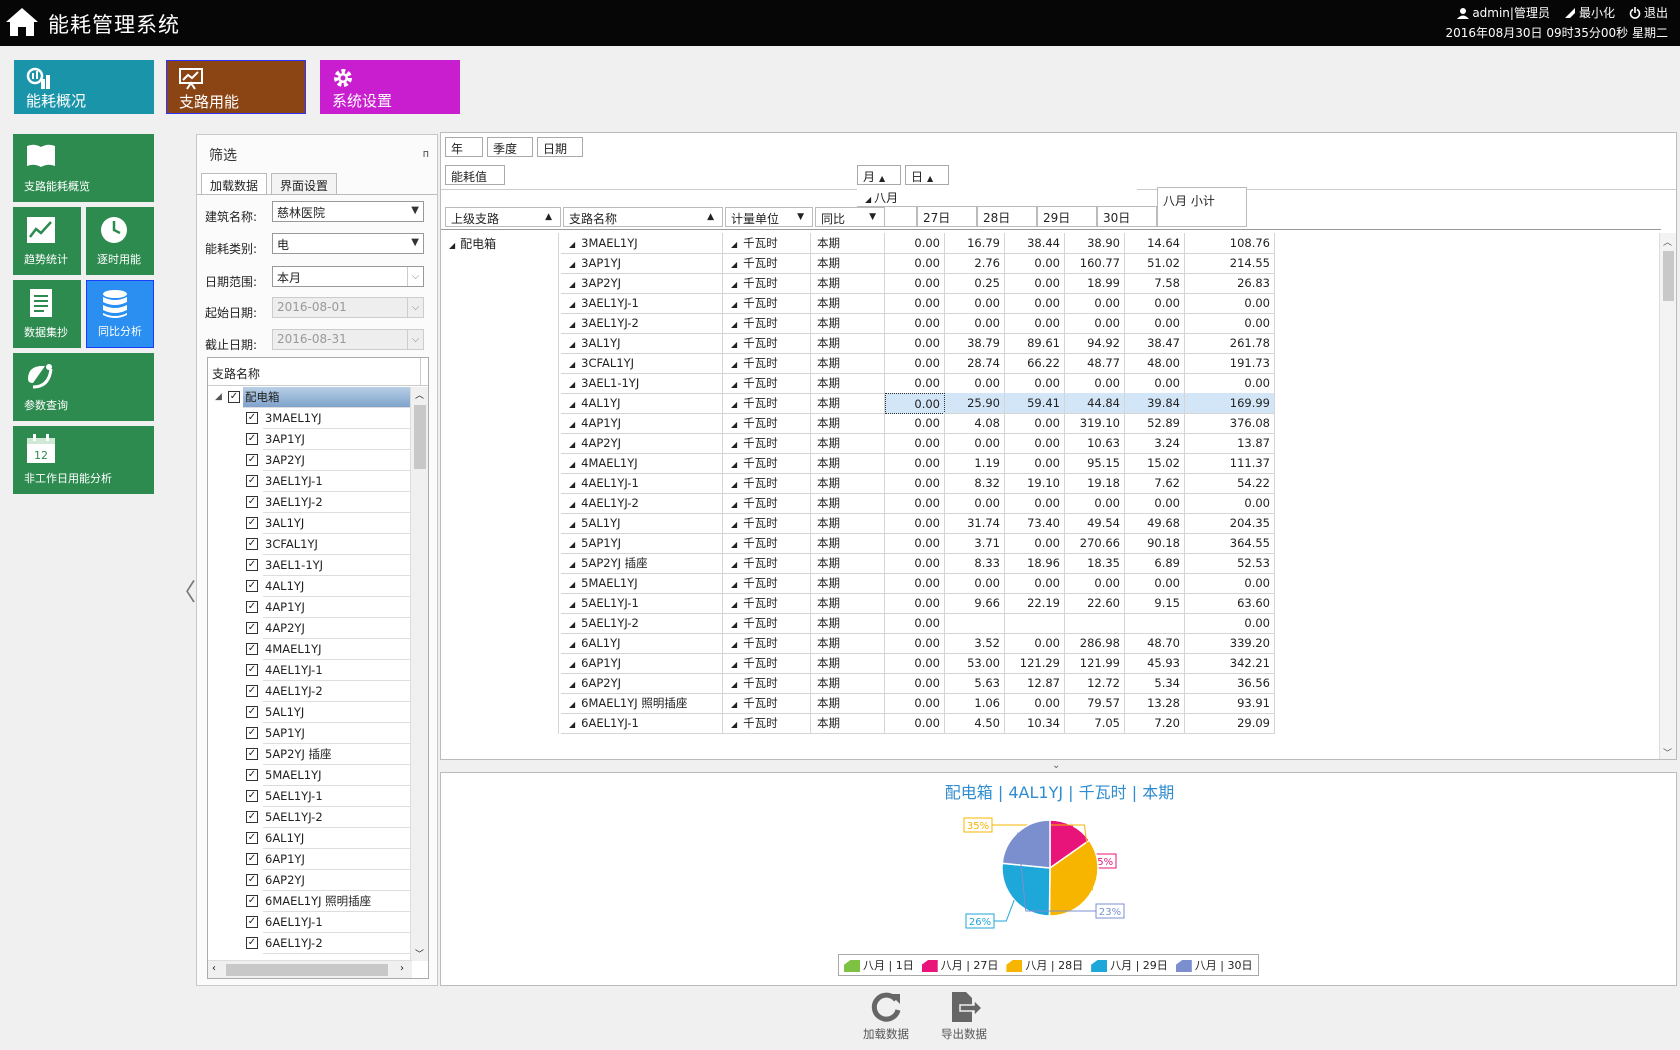 The height and width of the screenshot is (1050, 1680). What do you see at coordinates (22, 22) in the screenshot?
I see `home-icon` at bounding box center [22, 22].